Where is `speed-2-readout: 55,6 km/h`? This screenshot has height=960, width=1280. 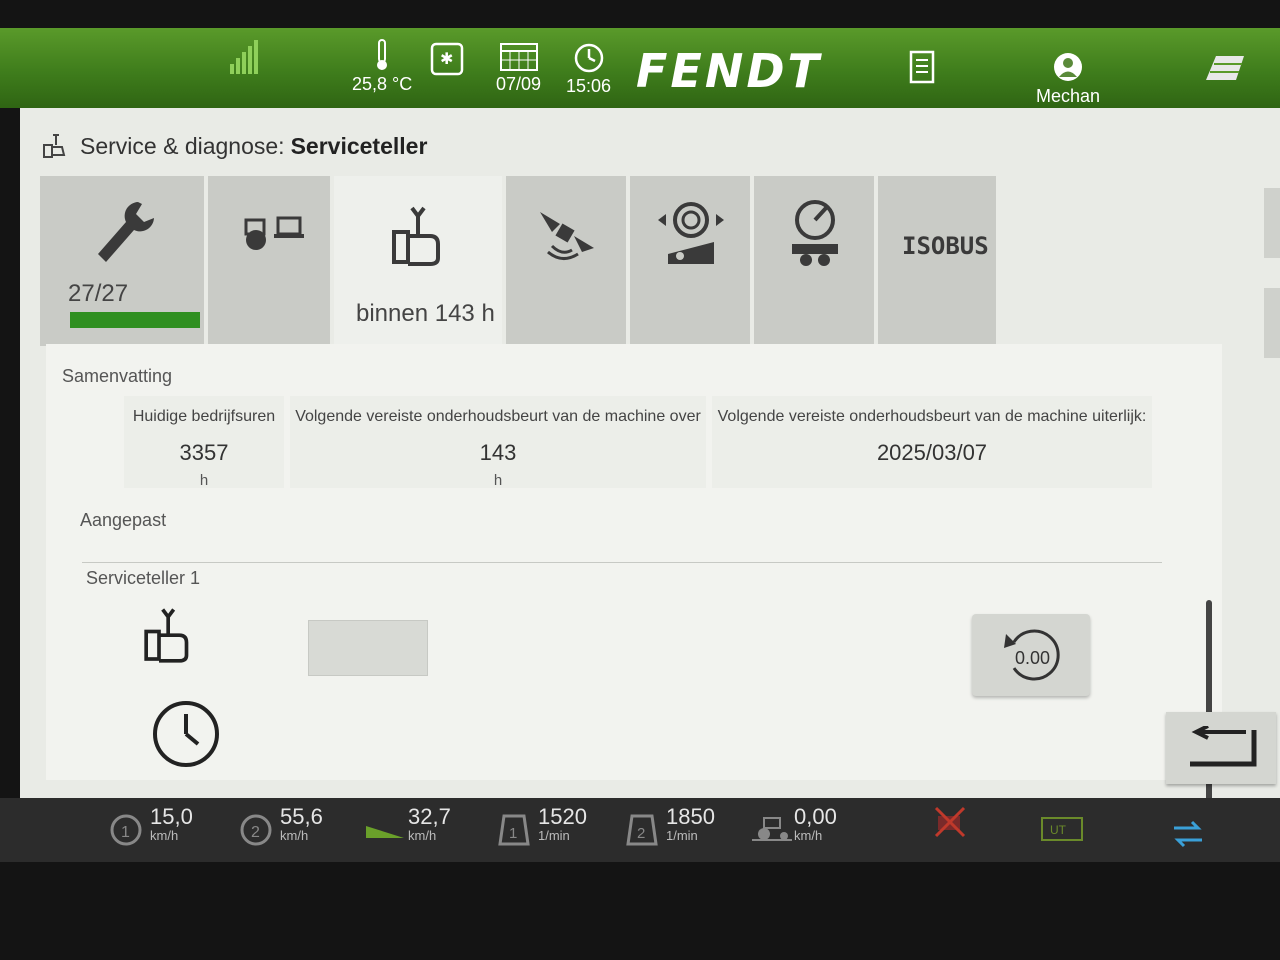
speed-2-readout: 55,6 km/h is located at coordinates (301, 823).